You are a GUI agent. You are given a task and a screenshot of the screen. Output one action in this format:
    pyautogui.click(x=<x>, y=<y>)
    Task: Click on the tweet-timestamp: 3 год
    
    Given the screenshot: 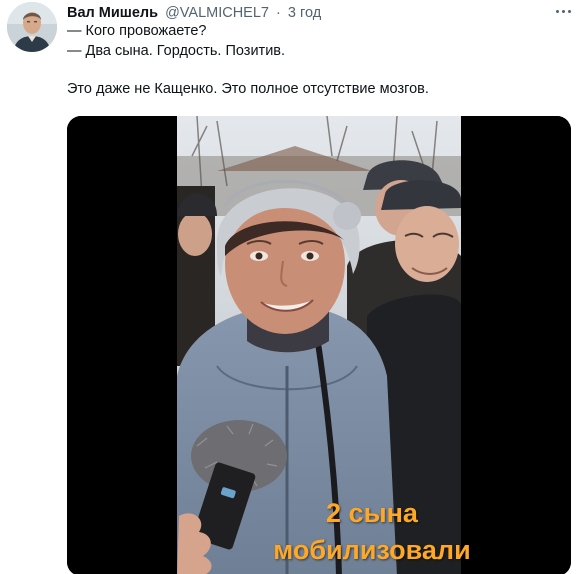 What is the action you would take?
    pyautogui.click(x=304, y=13)
    